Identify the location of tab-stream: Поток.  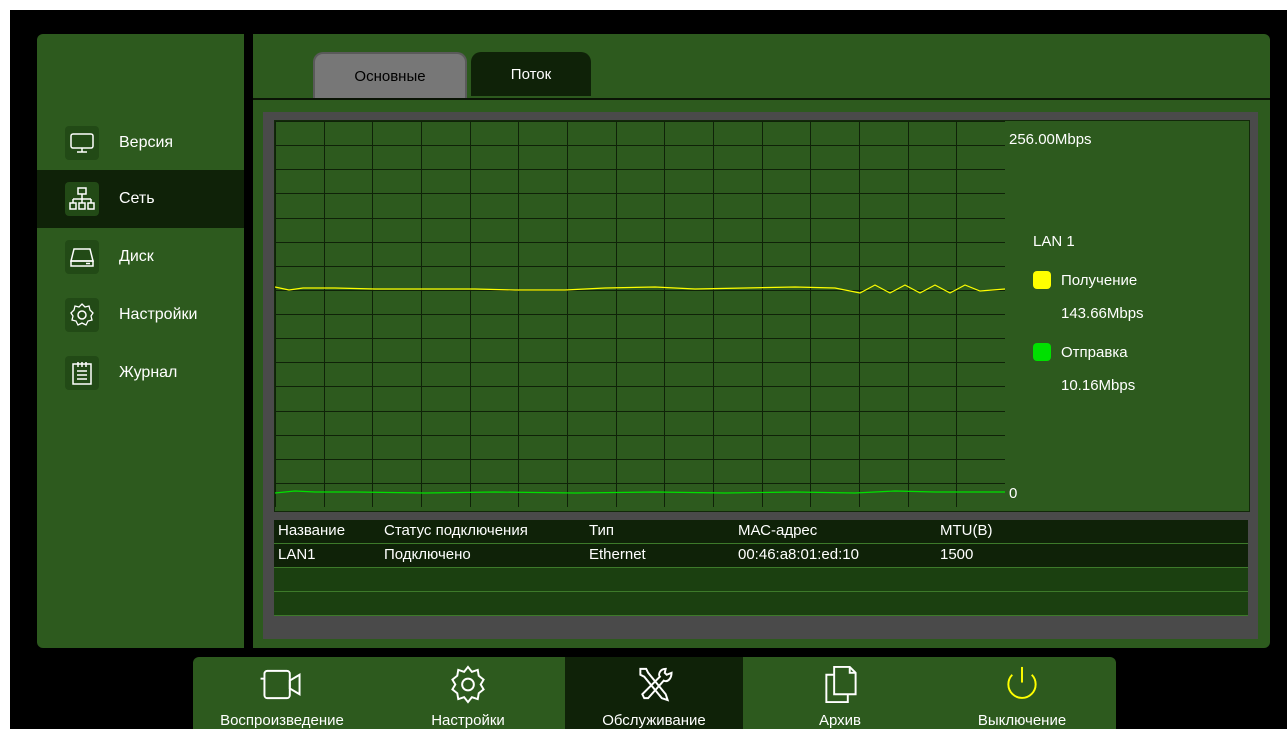
(531, 74).